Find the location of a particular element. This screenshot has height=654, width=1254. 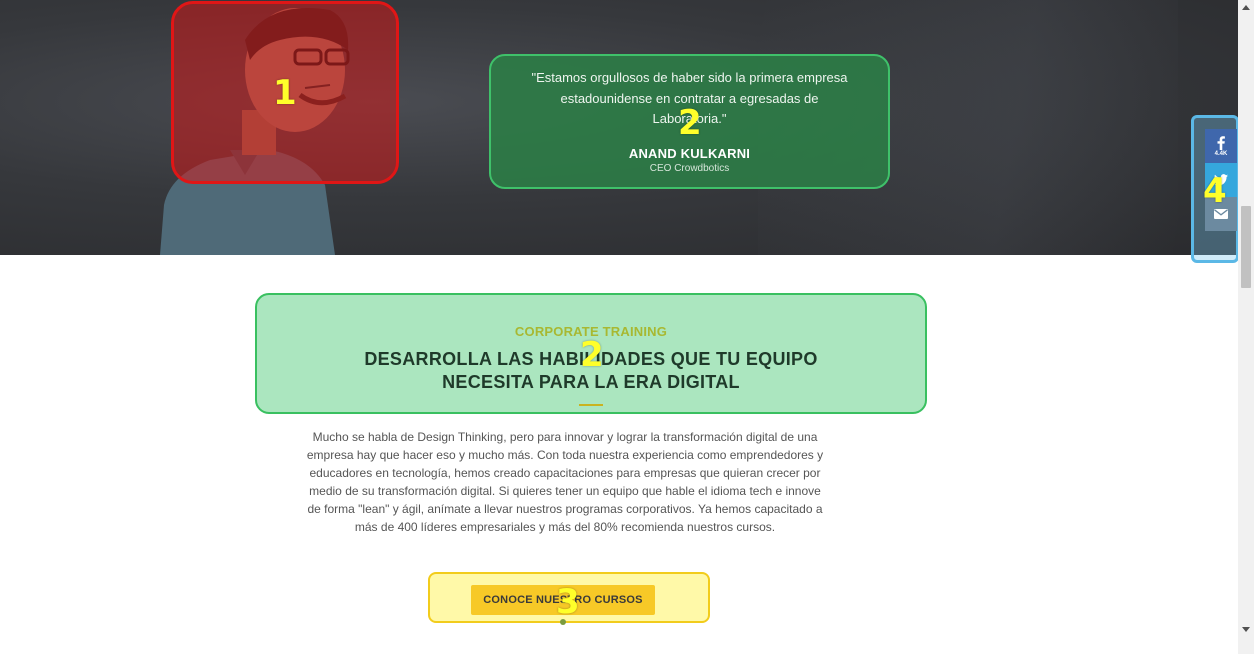

annotation-marker-cta: 3 is located at coordinates (568, 602).